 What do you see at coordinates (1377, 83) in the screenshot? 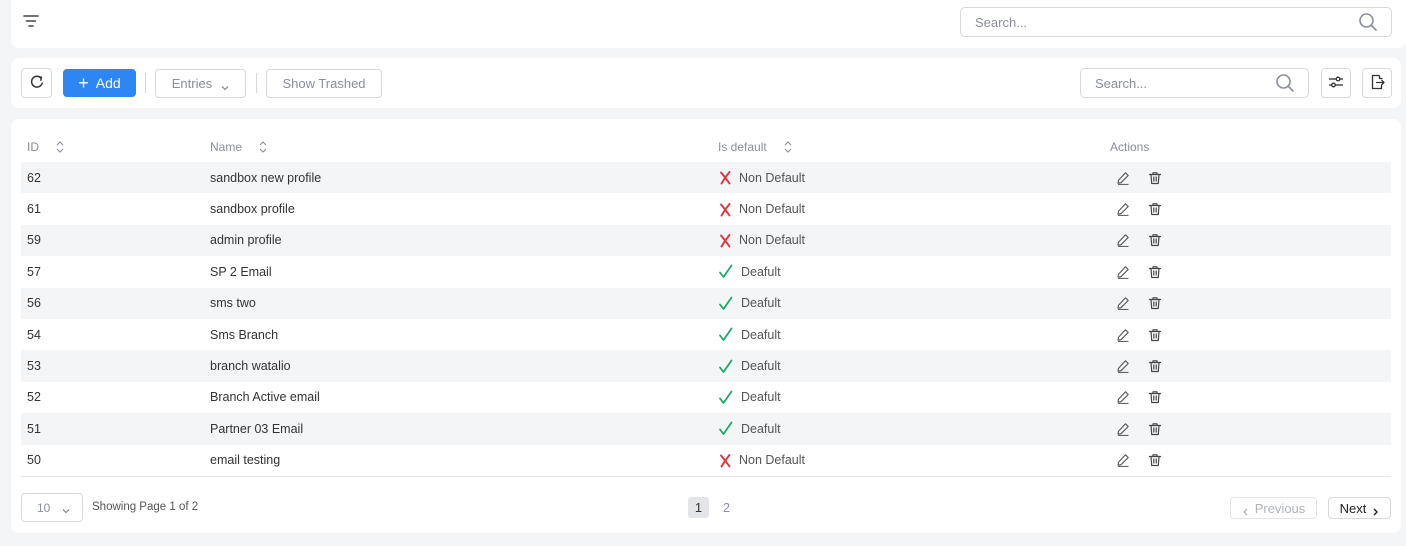
I see `export-button` at bounding box center [1377, 83].